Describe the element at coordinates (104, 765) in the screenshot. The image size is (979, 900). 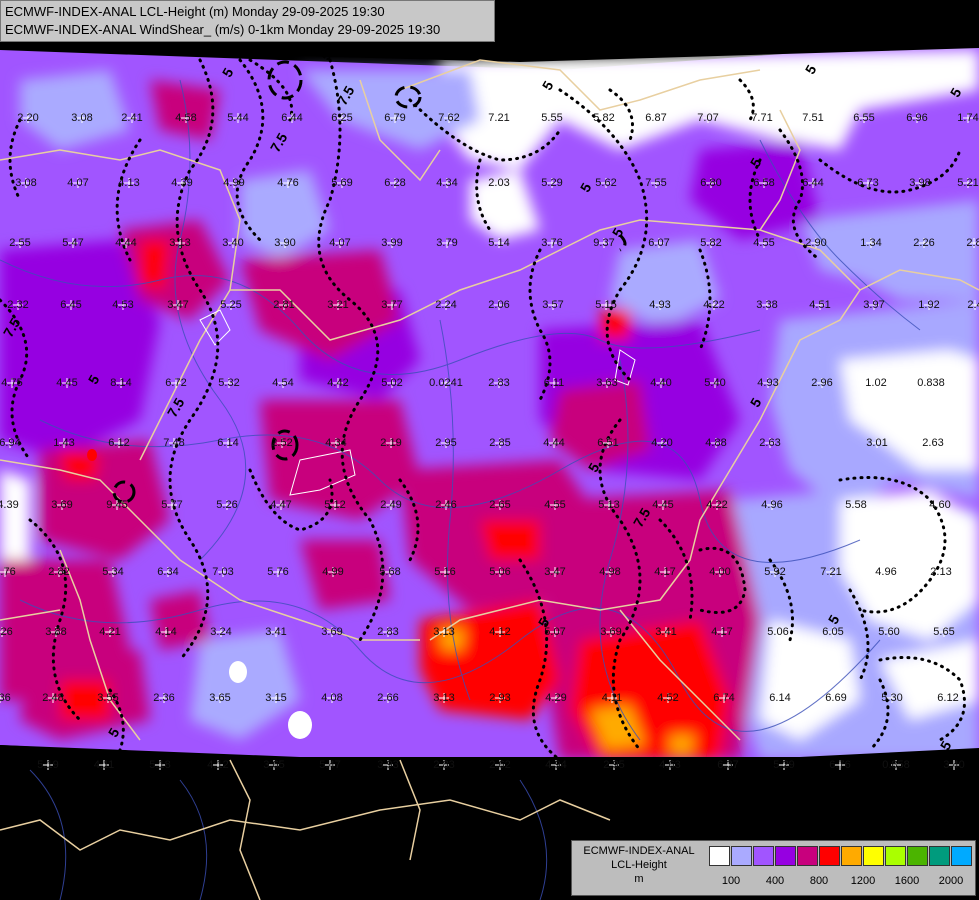
I see `windshear-value-label: 4.11` at that location.